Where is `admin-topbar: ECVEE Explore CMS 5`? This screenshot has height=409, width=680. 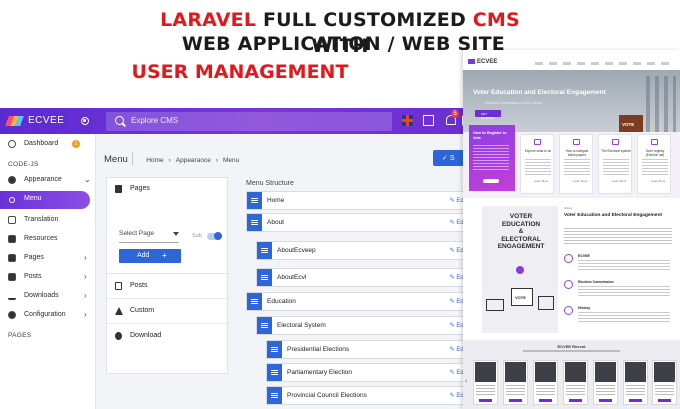
admin-topbar: ECVEE Explore CMS 5 is located at coordinates (234, 121).